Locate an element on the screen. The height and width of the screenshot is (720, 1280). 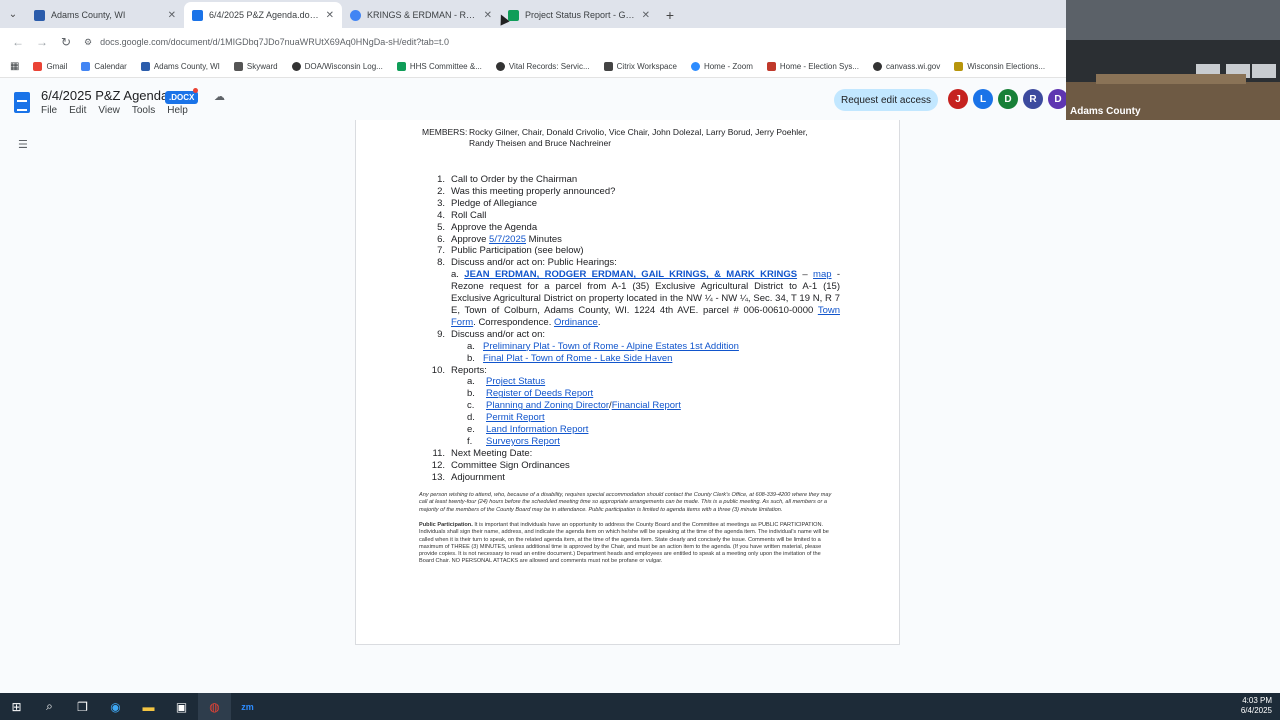
register-of-deeds-link: Register of Deeds Report is located at coordinates (539, 394).